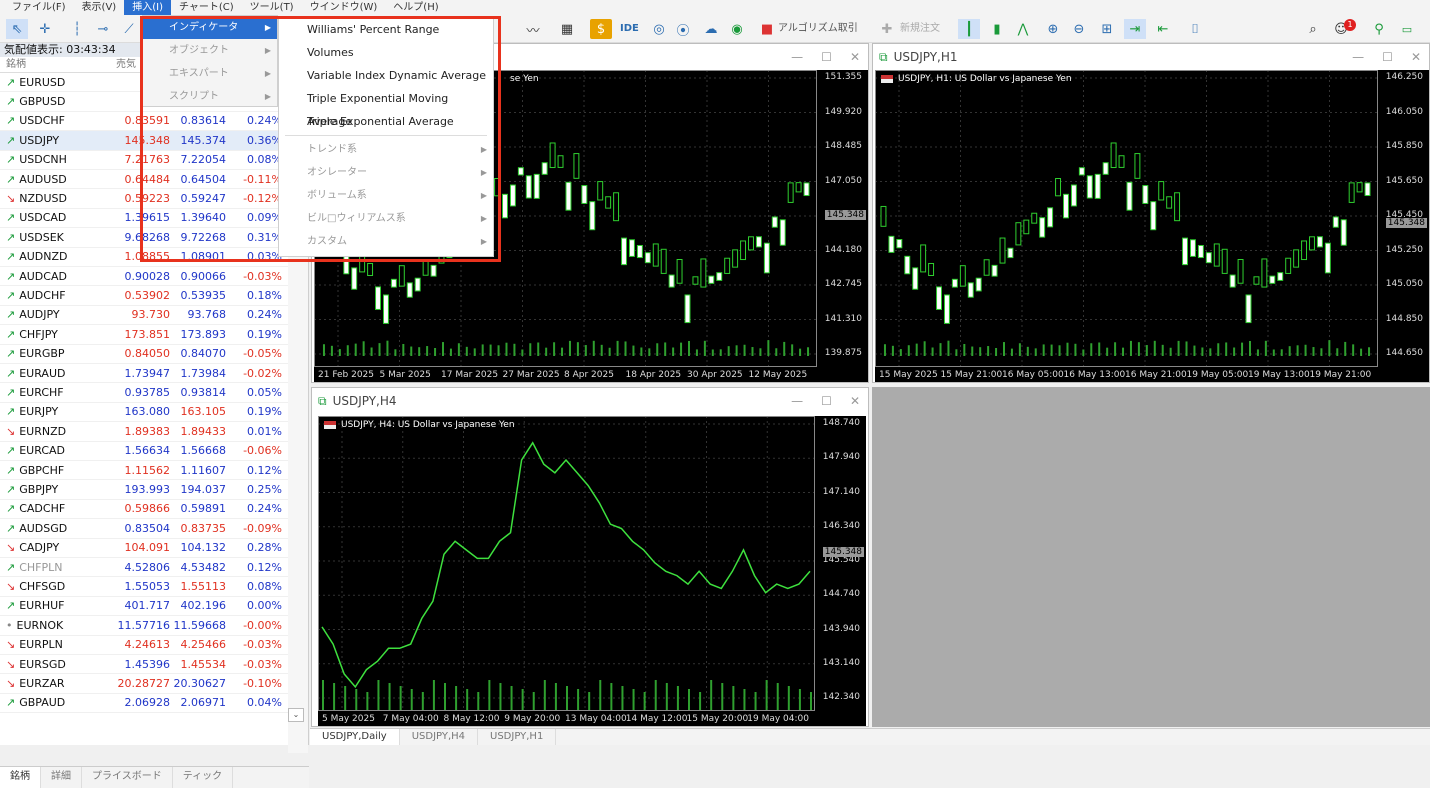 The height and width of the screenshot is (788, 1430). I want to click on table-row: ↗ AUDUSD 0.64484 0.64504 -0.11%, so click(144, 180).